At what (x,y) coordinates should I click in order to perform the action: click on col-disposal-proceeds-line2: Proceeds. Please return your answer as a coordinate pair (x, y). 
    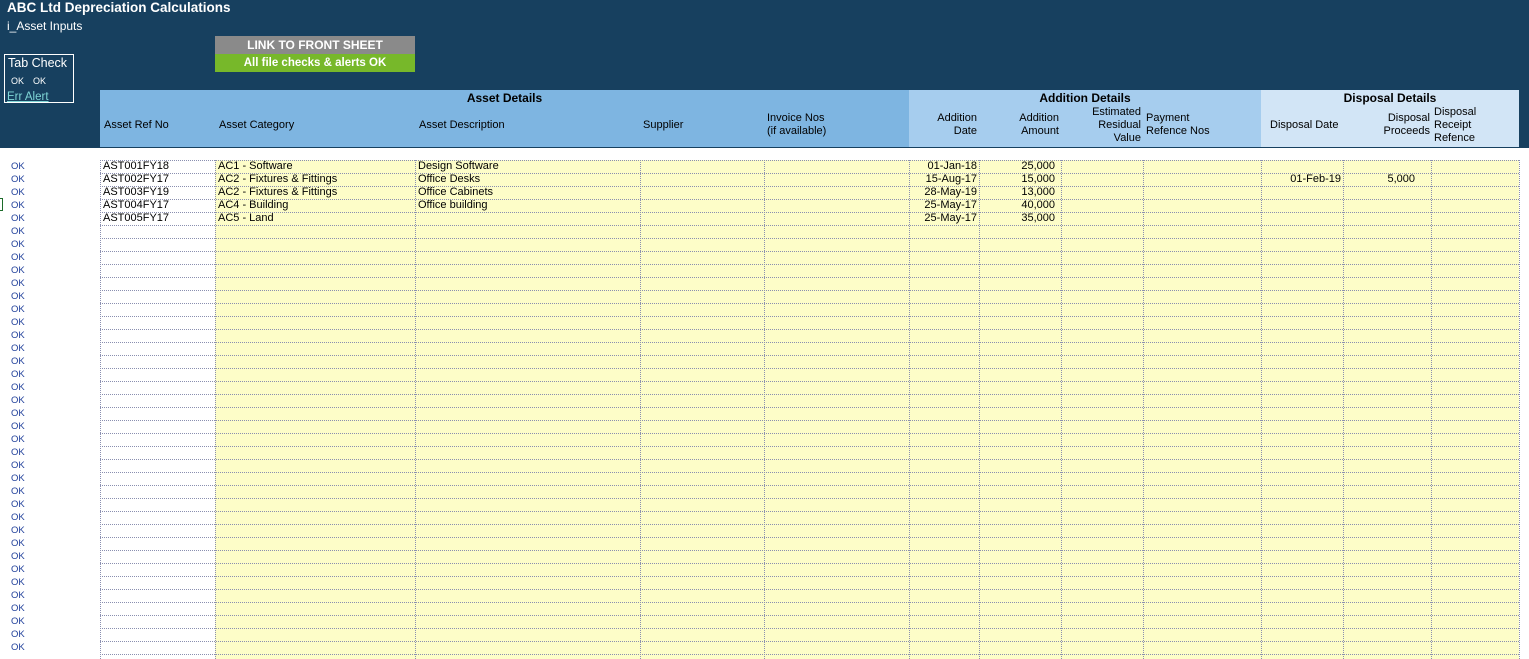
    Looking at the image, I should click on (1406, 131).